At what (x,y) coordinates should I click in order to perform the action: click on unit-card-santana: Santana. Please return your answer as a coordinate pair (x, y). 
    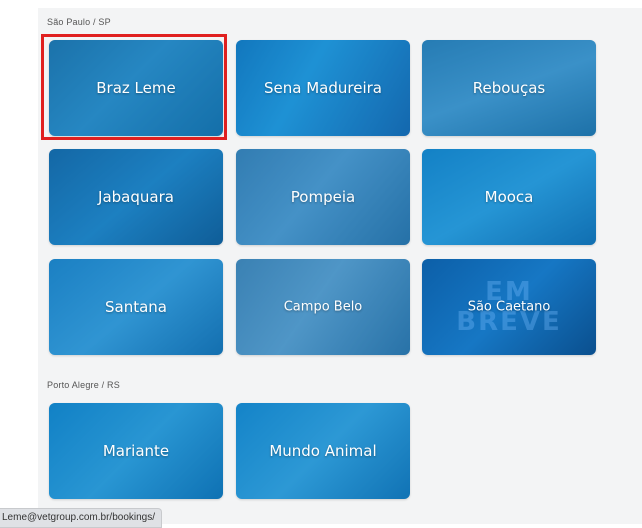
    Looking at the image, I should click on (136, 307).